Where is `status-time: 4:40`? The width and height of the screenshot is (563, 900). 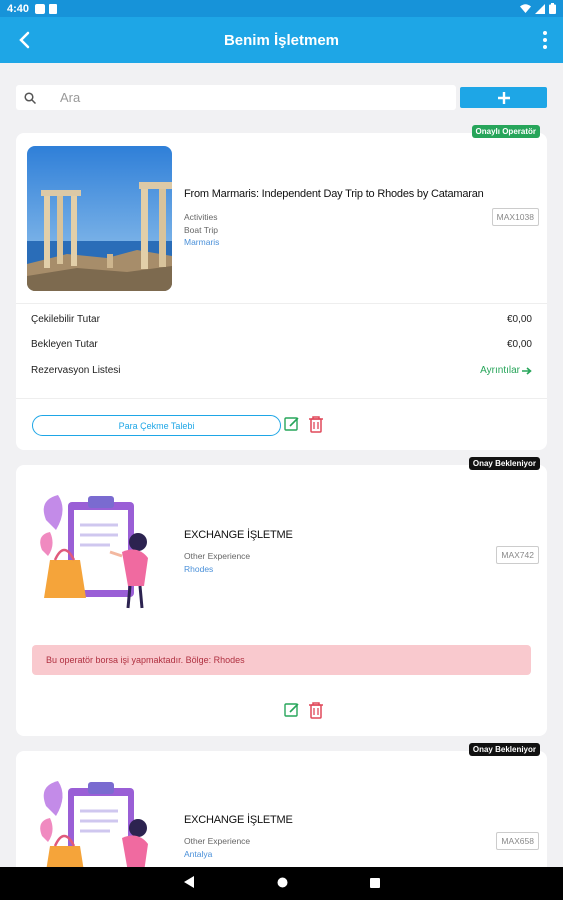
status-time: 4:40 is located at coordinates (18, 8).